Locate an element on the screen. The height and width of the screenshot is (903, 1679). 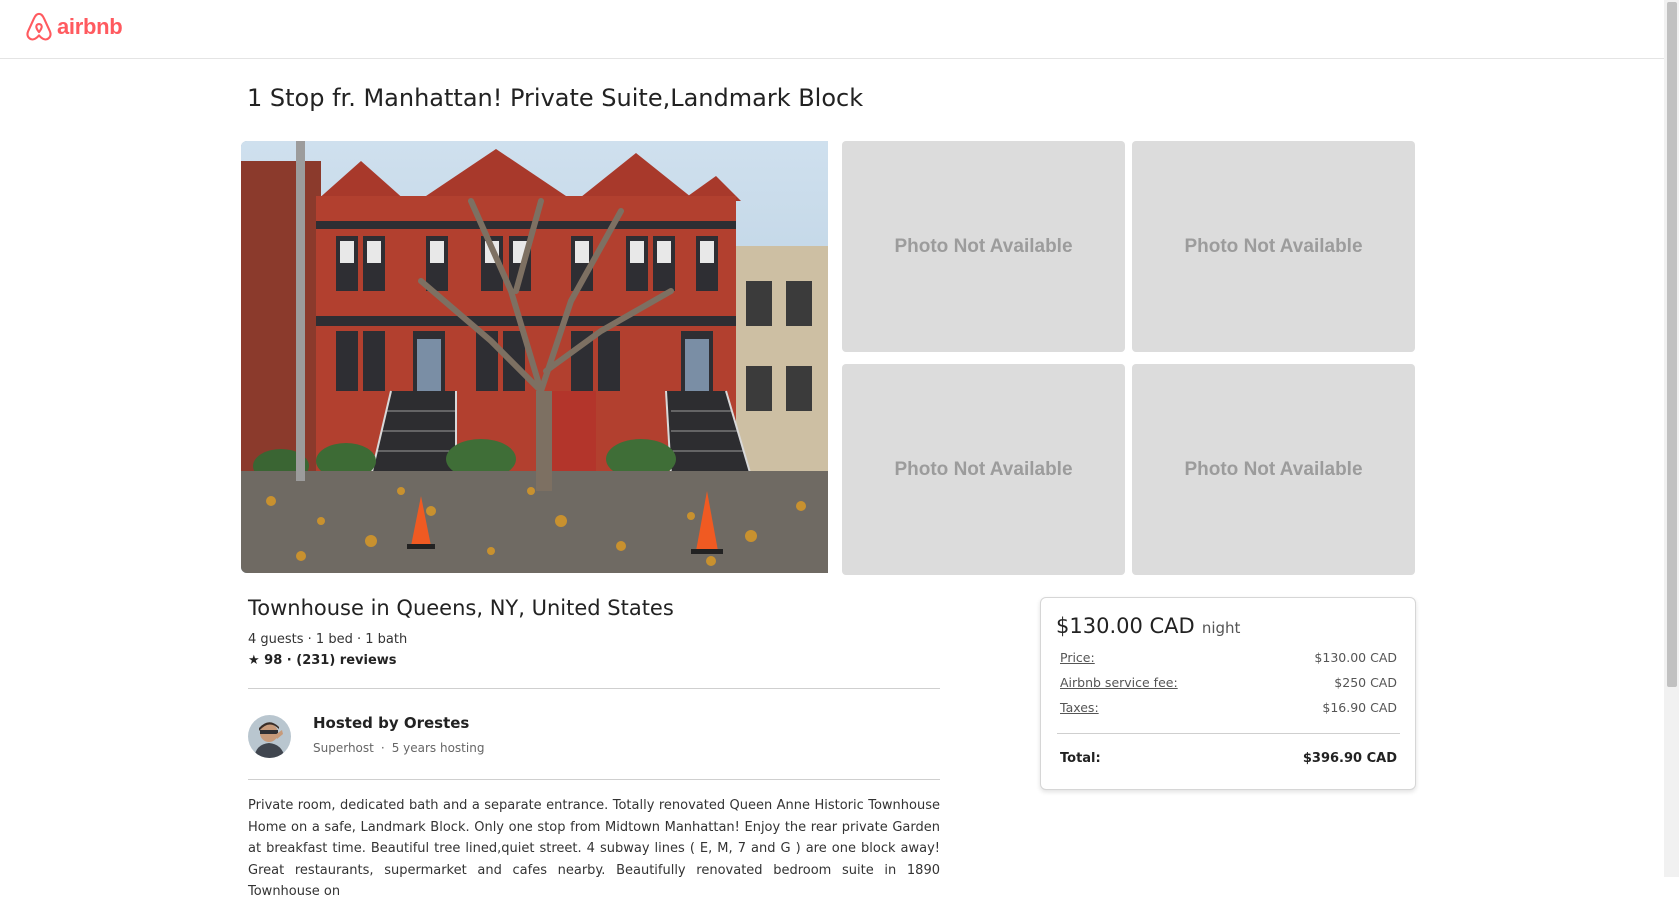
taxes-row: Taxes: $16.90 CAD is located at coordinates (1228, 707).